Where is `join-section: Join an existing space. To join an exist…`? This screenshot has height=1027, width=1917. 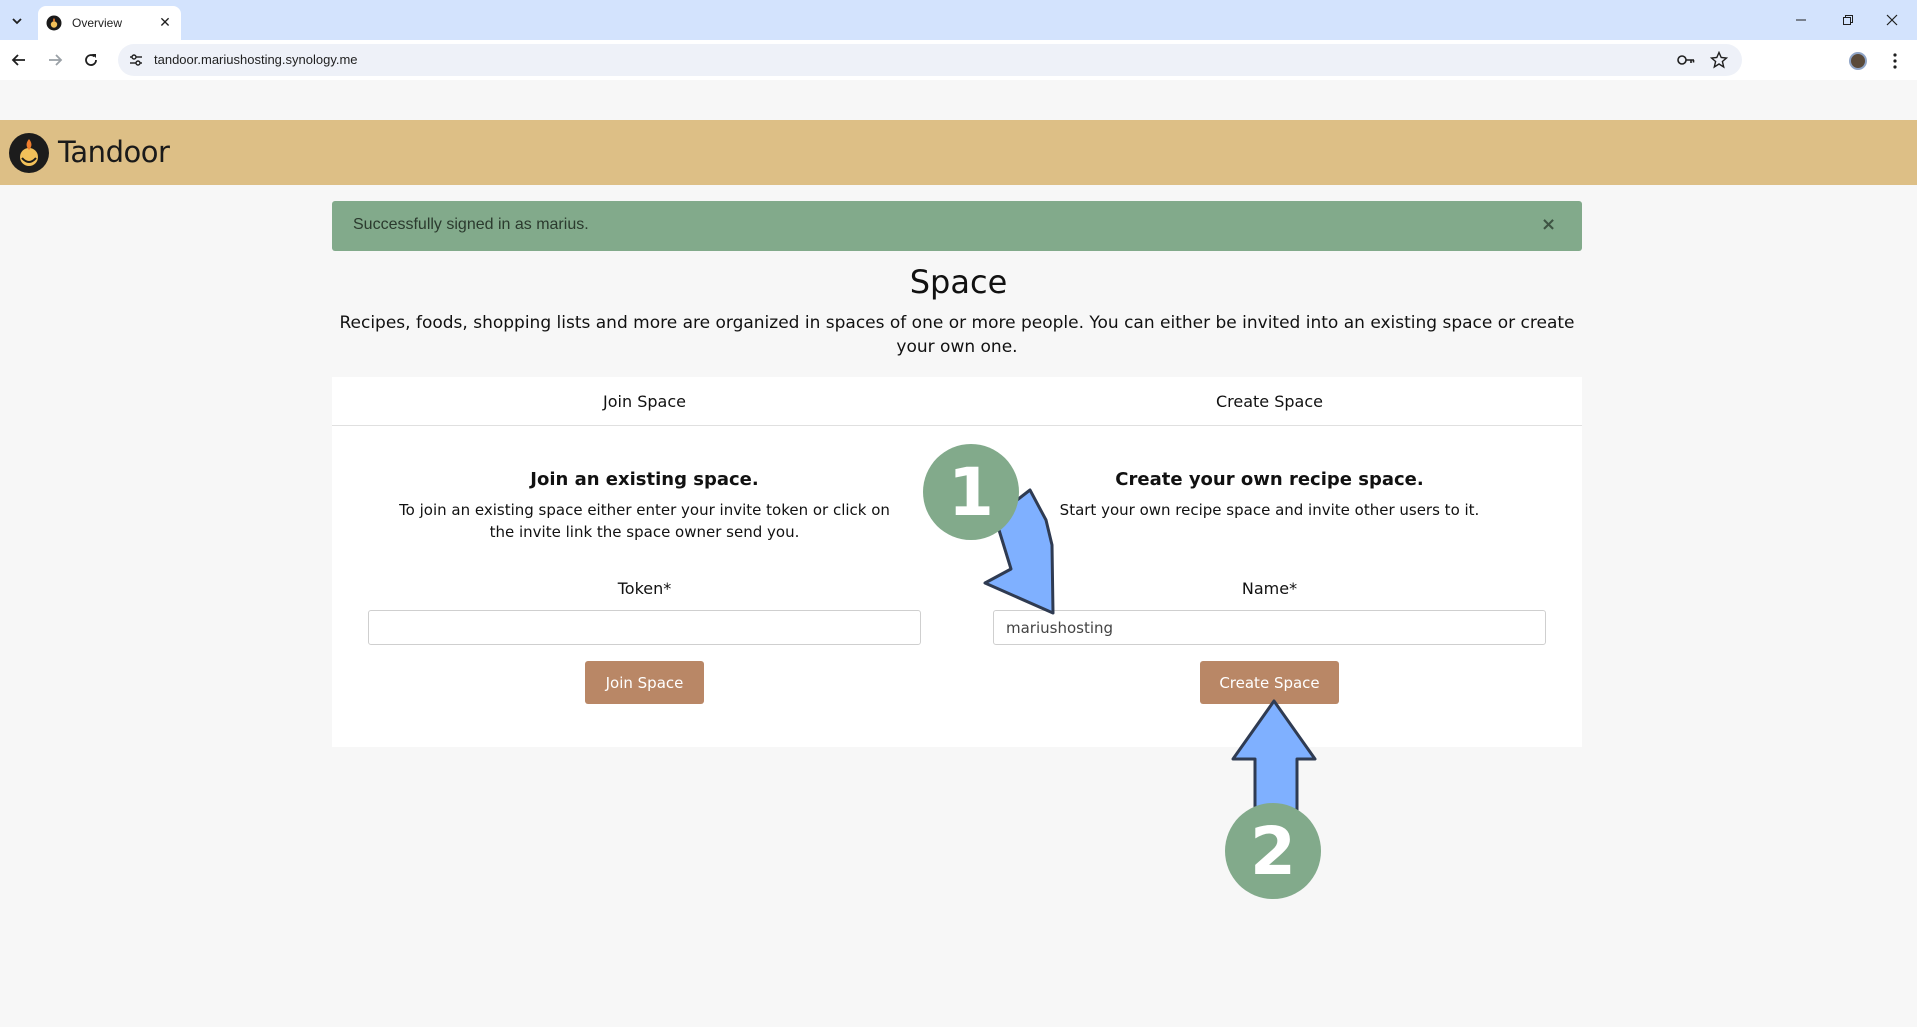 join-section: Join an existing space. To join an exist… is located at coordinates (644, 506).